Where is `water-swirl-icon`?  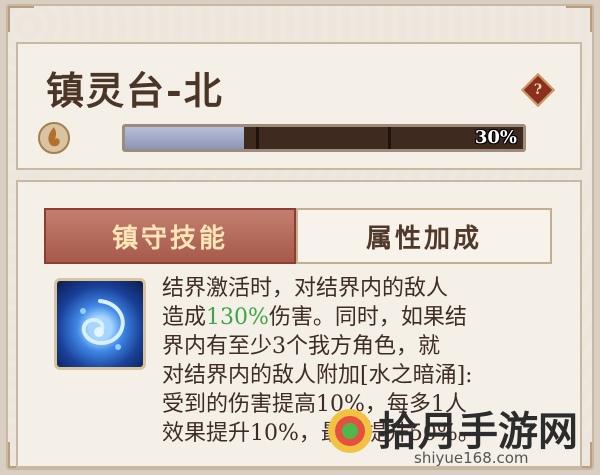
water-swirl-icon is located at coordinates (102, 324).